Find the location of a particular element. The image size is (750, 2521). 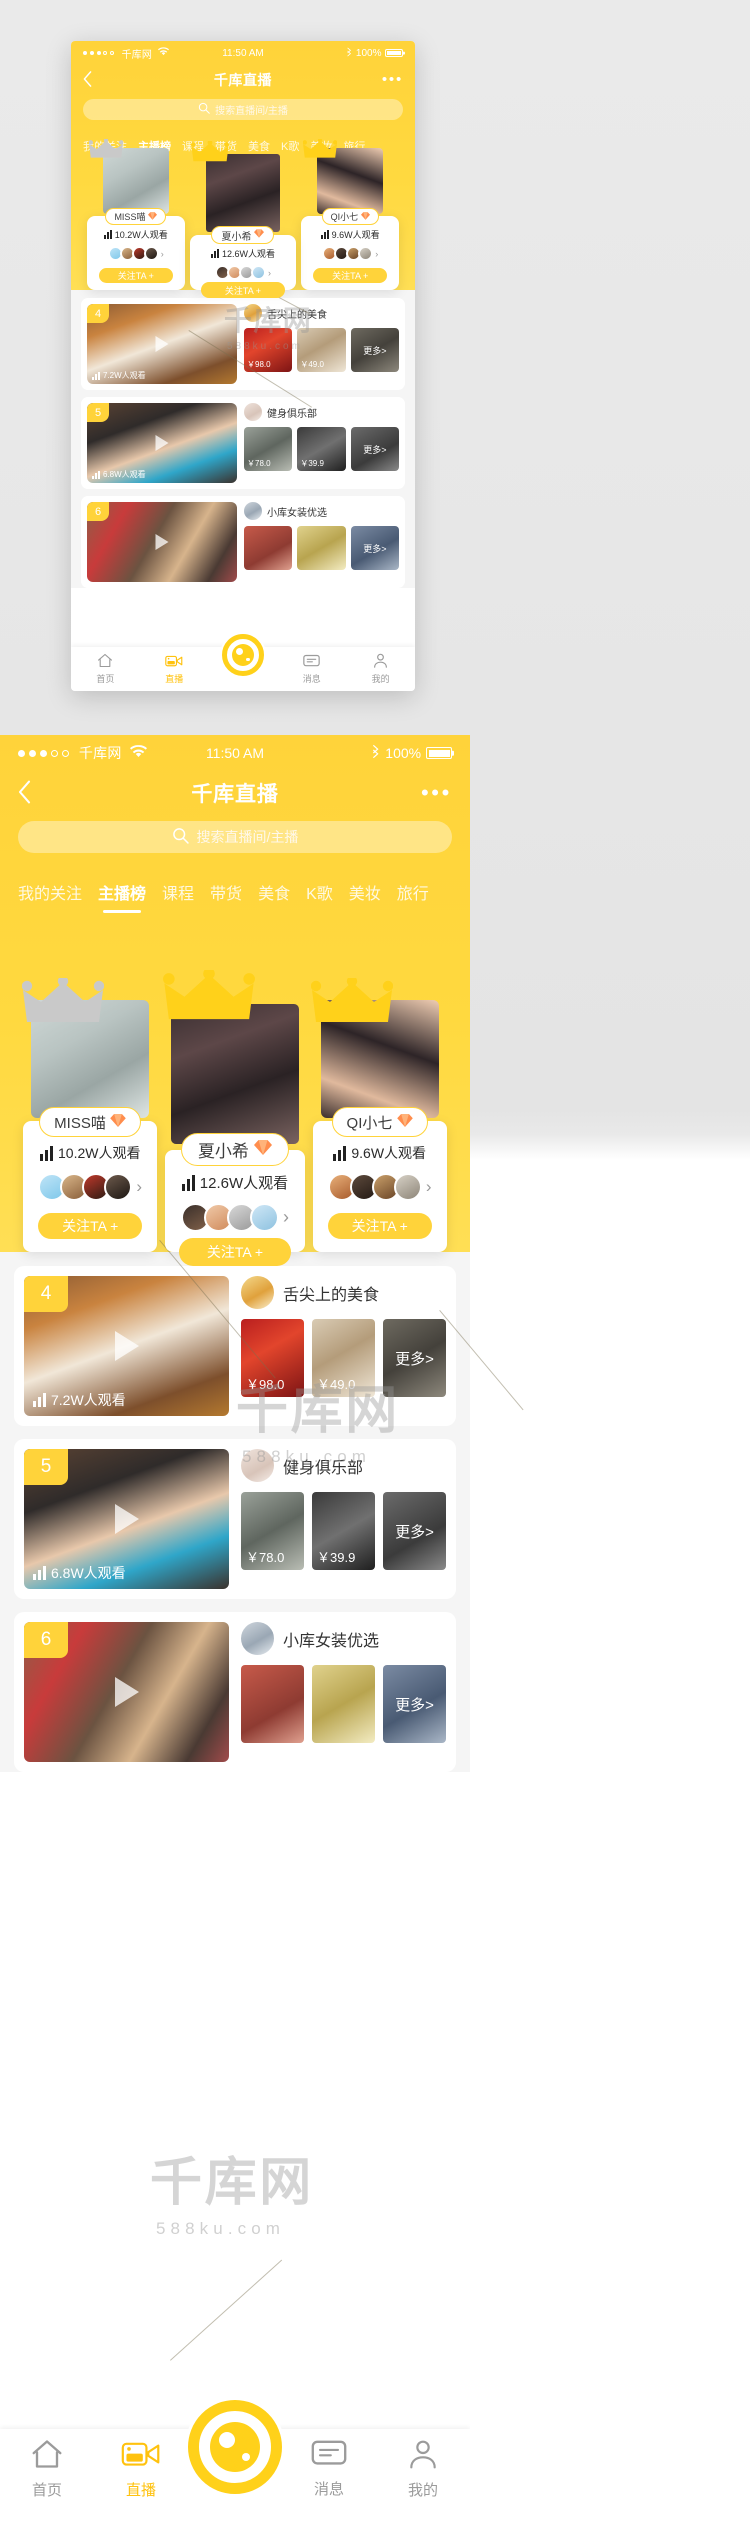

rank-badge: 6 is located at coordinates (98, 511).